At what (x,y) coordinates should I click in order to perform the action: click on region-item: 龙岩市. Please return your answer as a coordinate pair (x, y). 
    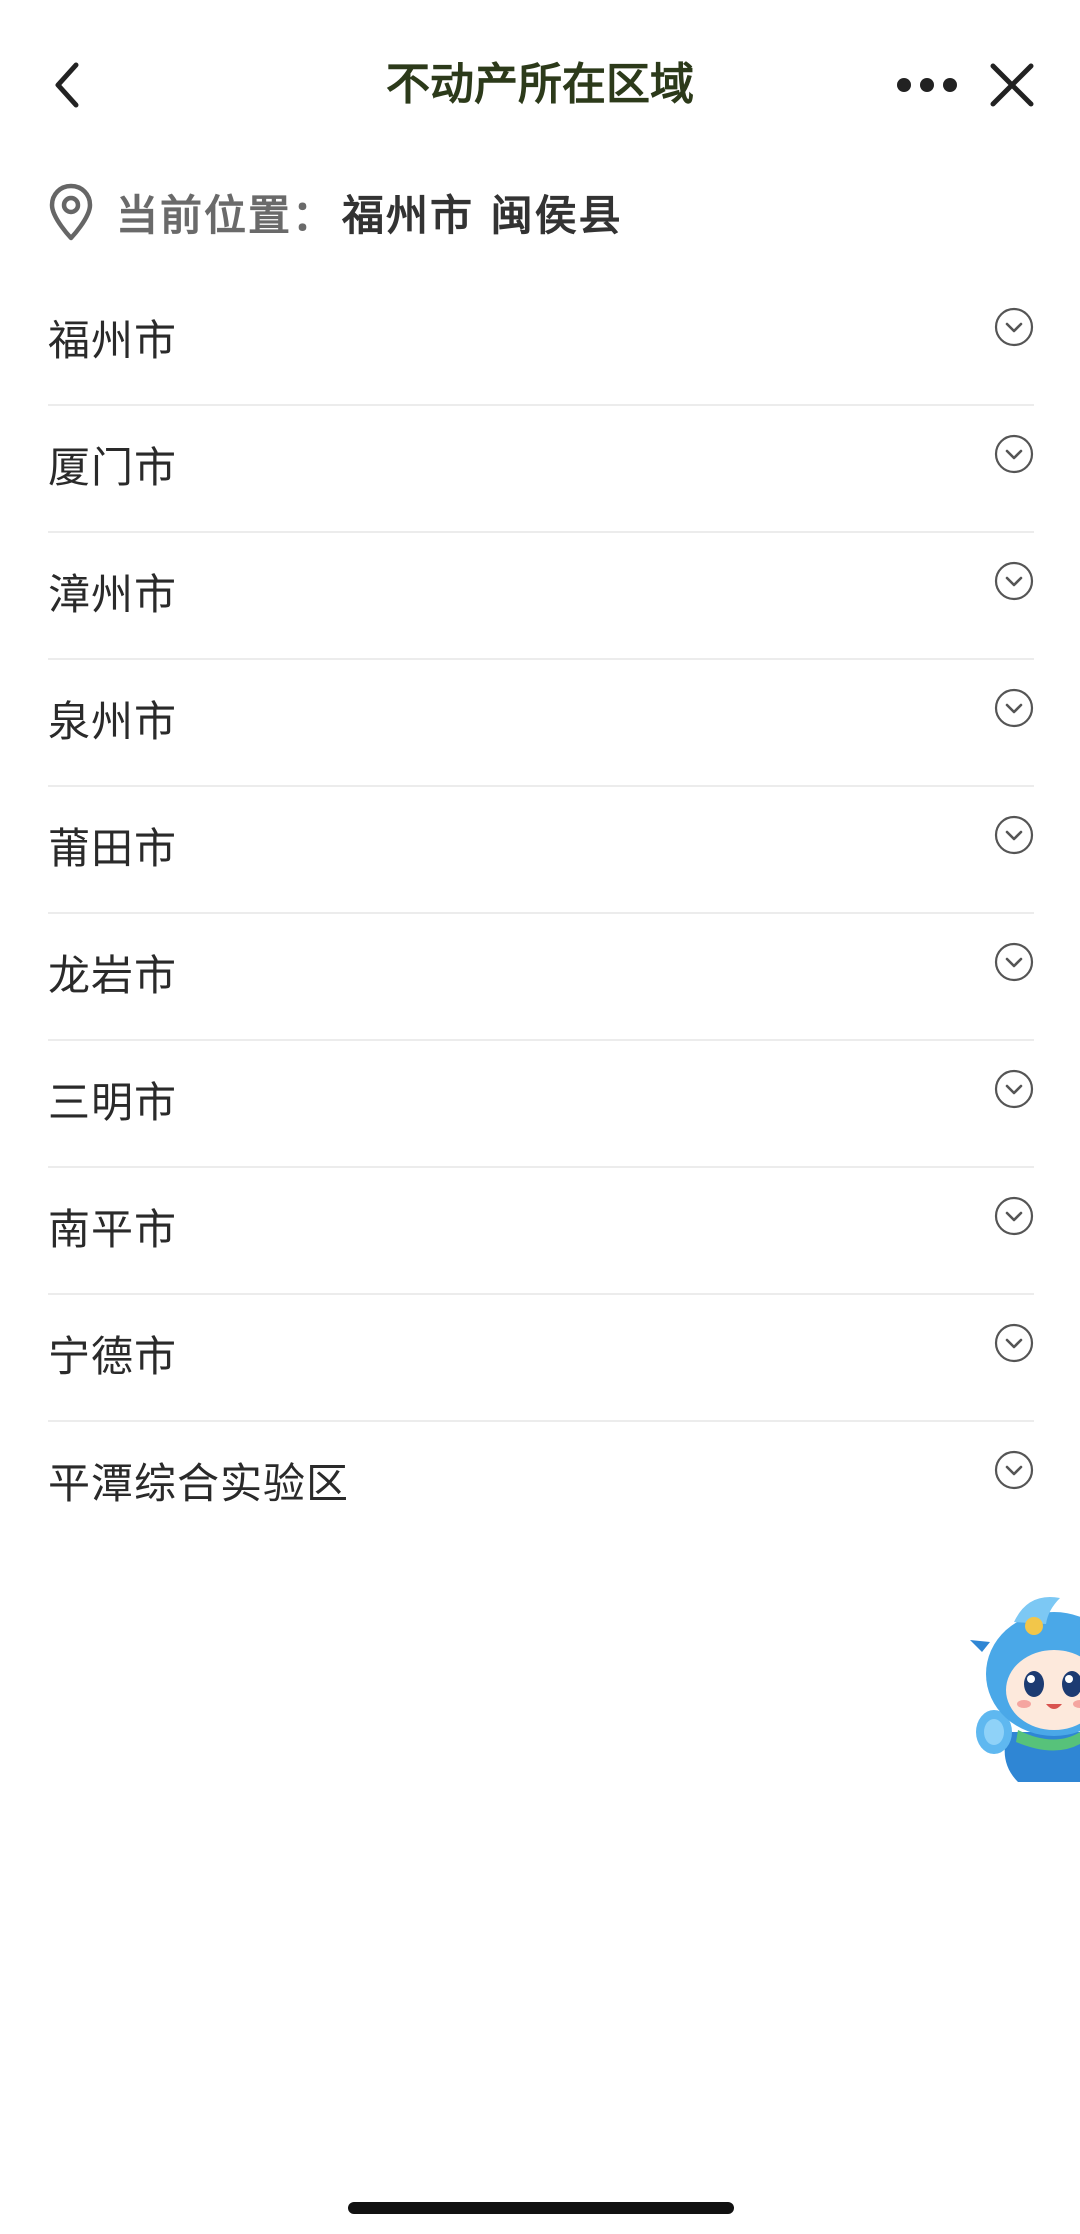
    Looking at the image, I should click on (541, 977).